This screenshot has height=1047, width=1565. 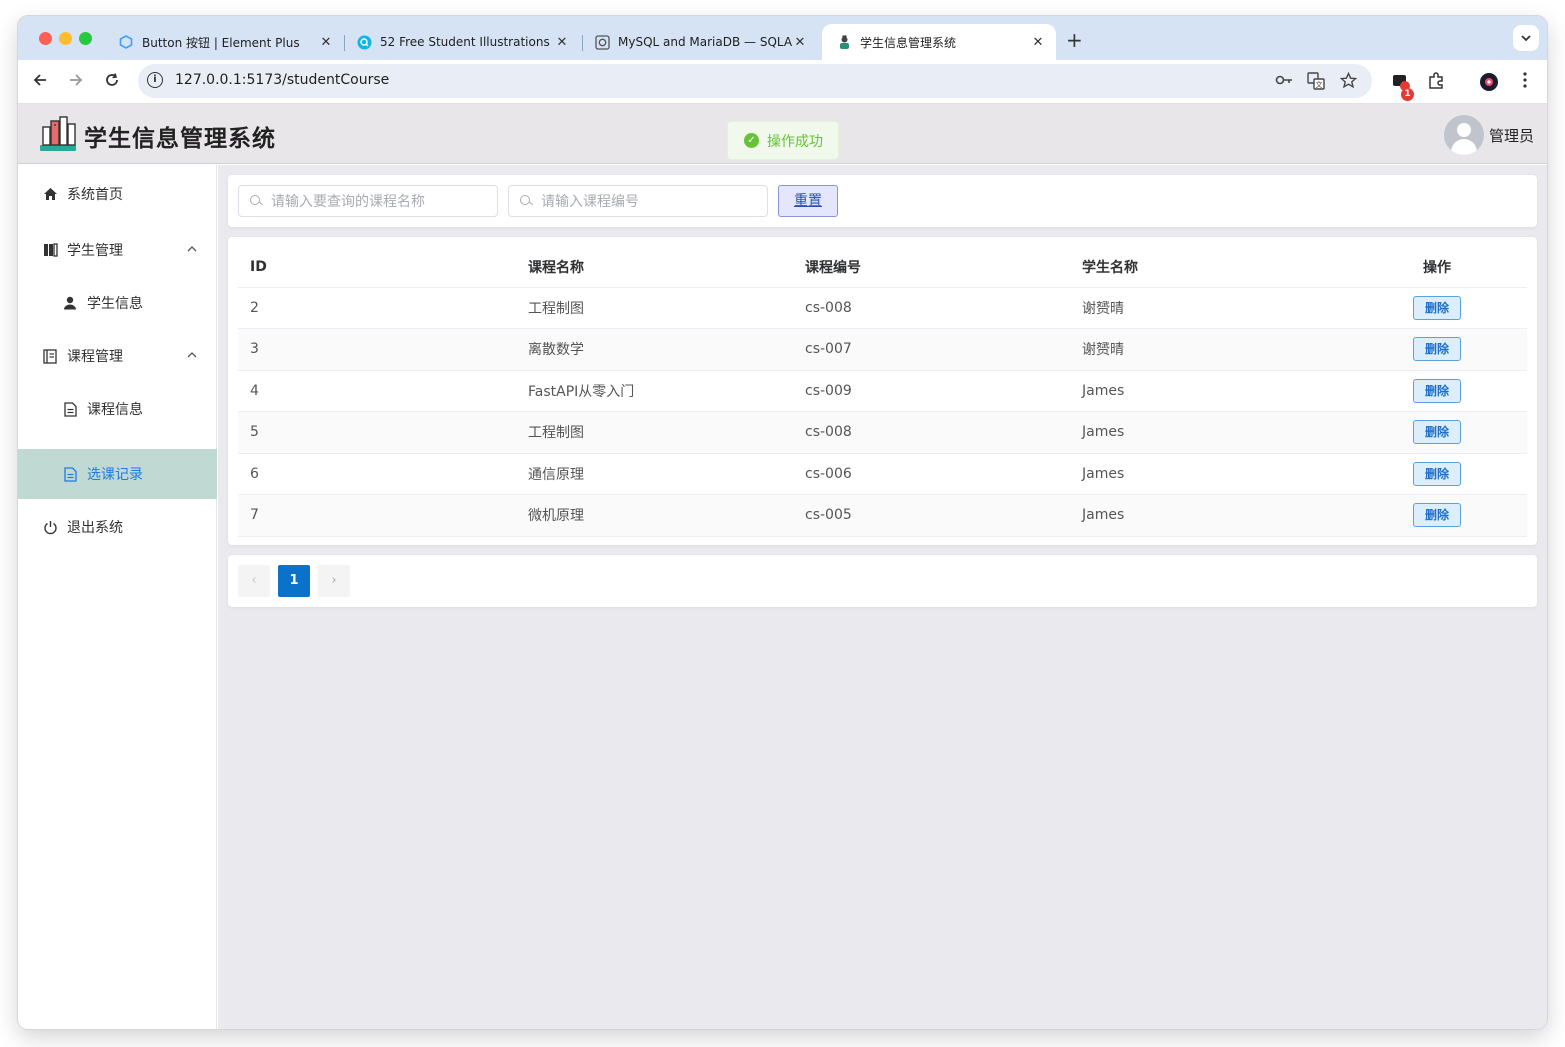 I want to click on column-header-actions: 操作, so click(x=1437, y=267).